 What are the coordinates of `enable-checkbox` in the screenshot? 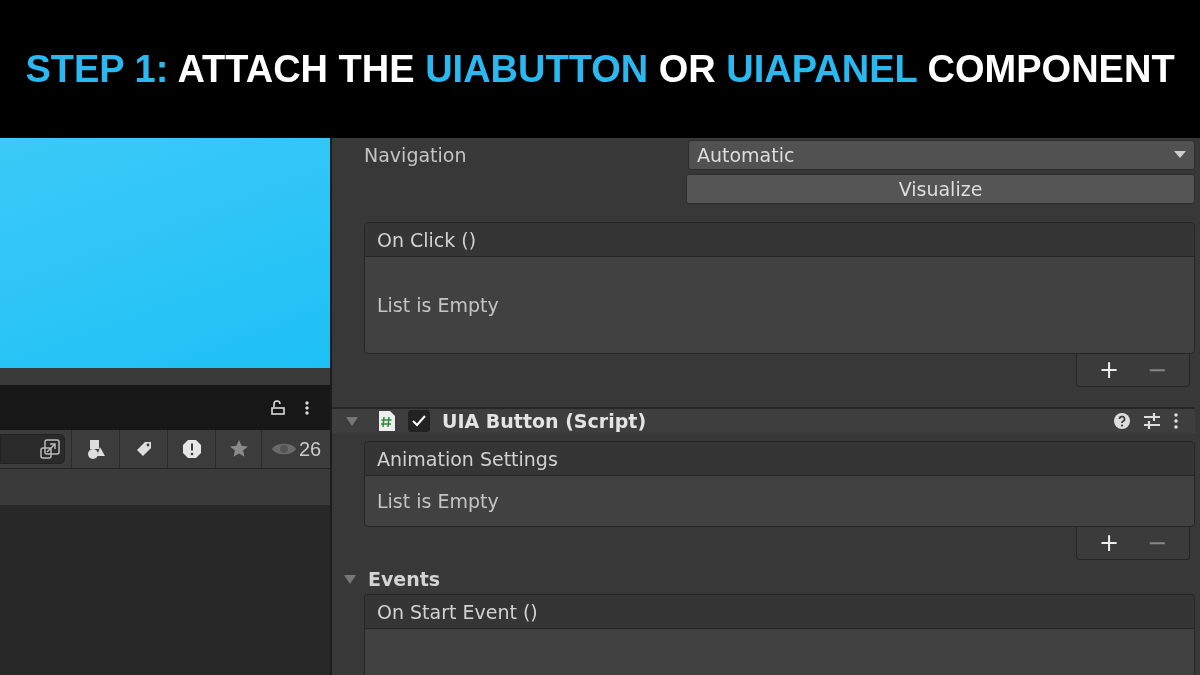 It's located at (419, 421).